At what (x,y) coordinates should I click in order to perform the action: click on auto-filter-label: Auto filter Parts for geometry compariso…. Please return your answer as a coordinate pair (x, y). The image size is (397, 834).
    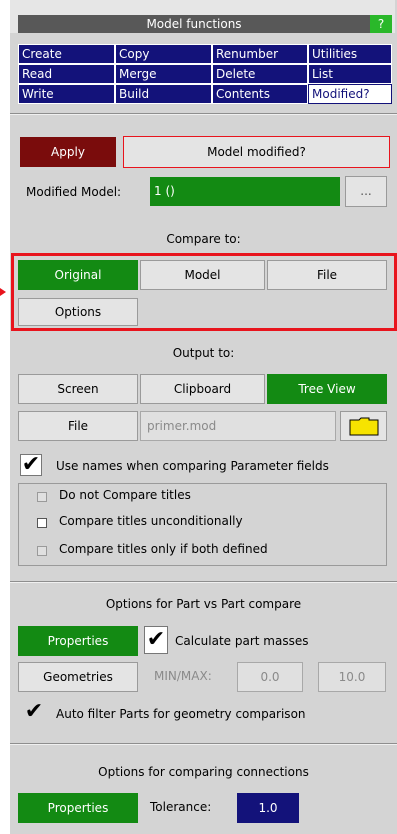
    Looking at the image, I should click on (181, 714).